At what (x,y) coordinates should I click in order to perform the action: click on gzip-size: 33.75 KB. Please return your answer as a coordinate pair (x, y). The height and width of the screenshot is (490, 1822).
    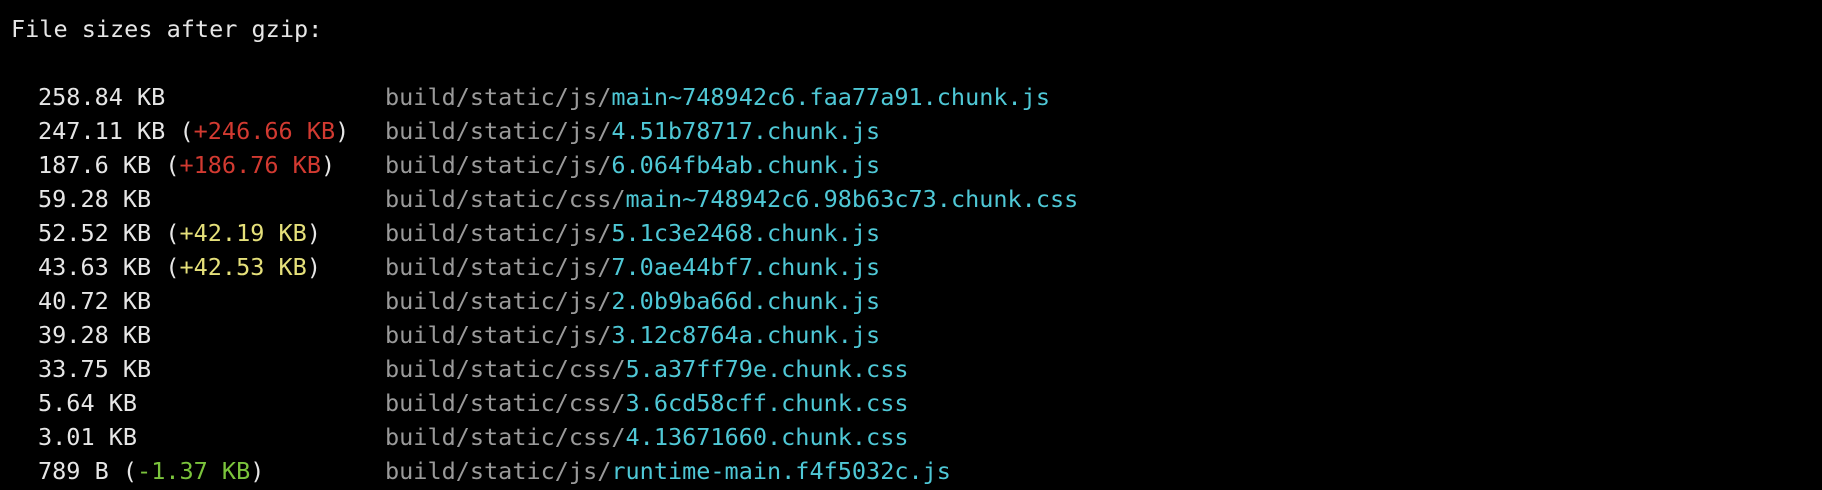
    Looking at the image, I should click on (95, 369).